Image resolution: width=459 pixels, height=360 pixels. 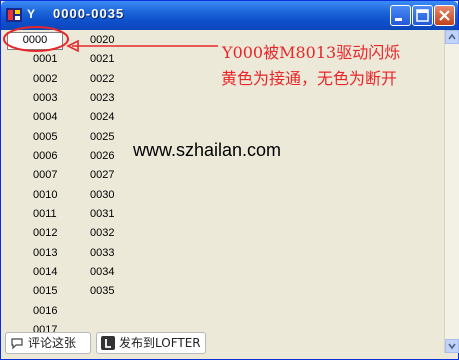 What do you see at coordinates (61, 214) in the screenshot?
I see `device-cell-0011: 0011` at bounding box center [61, 214].